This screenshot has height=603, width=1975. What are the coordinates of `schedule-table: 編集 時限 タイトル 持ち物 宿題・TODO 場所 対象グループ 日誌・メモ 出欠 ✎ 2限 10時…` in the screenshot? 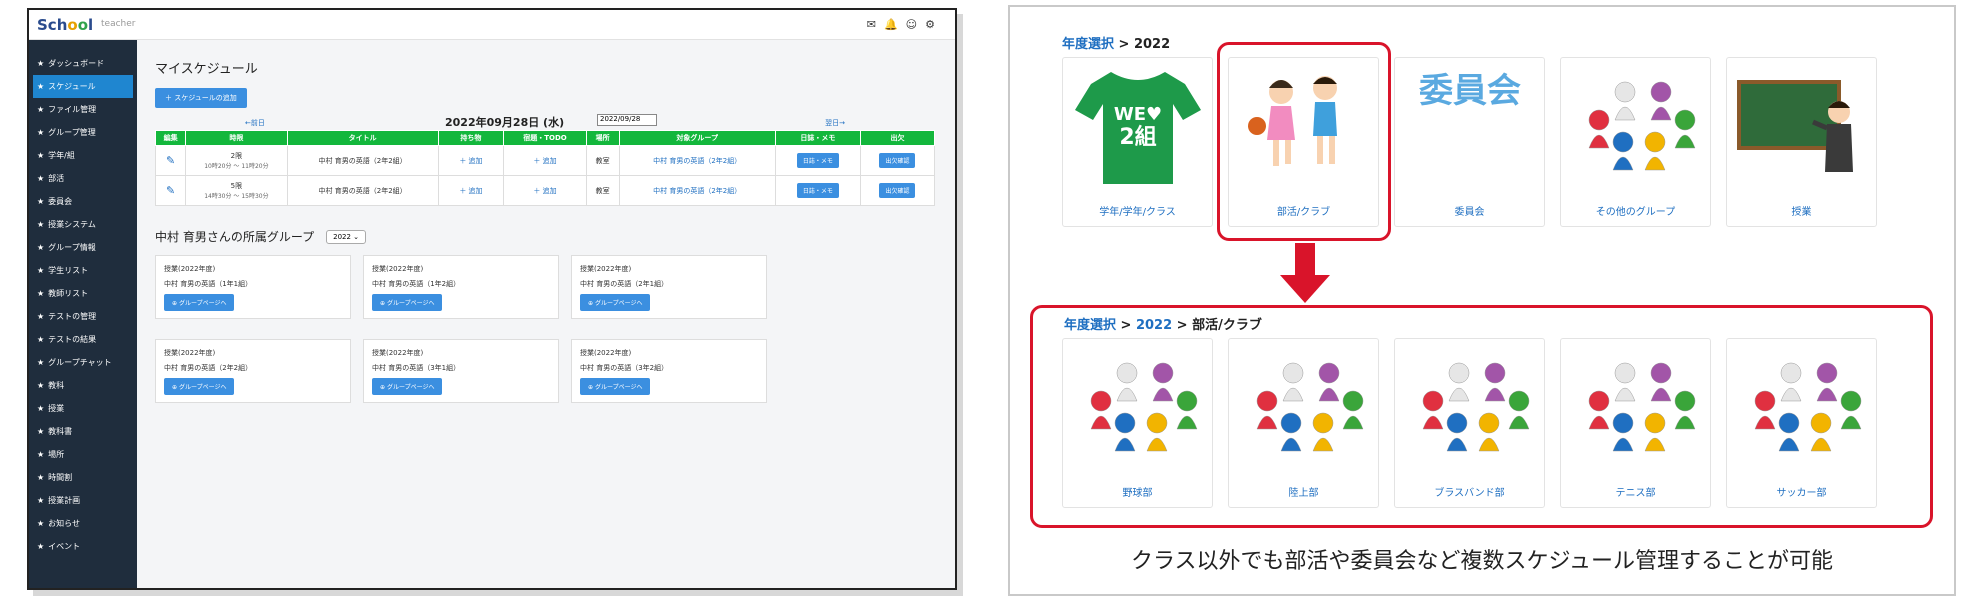 It's located at (545, 168).